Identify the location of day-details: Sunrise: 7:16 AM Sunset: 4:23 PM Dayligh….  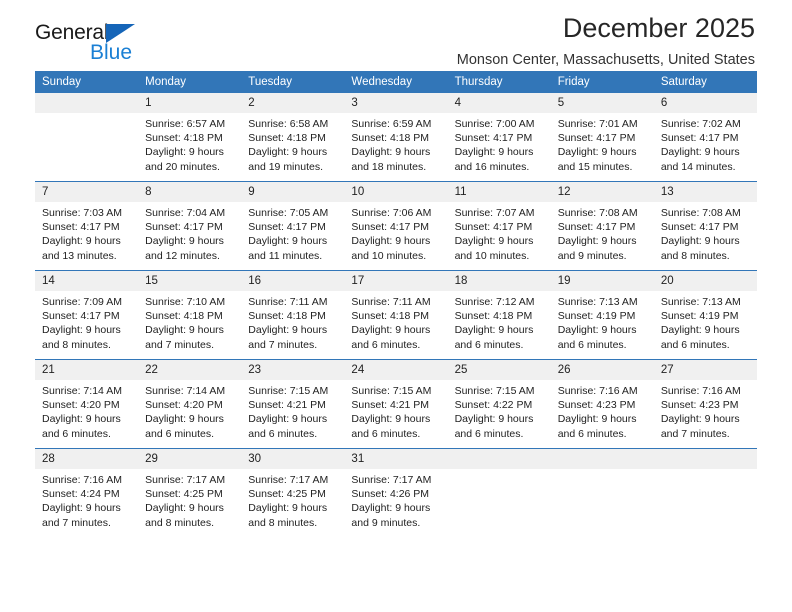
(602, 410).